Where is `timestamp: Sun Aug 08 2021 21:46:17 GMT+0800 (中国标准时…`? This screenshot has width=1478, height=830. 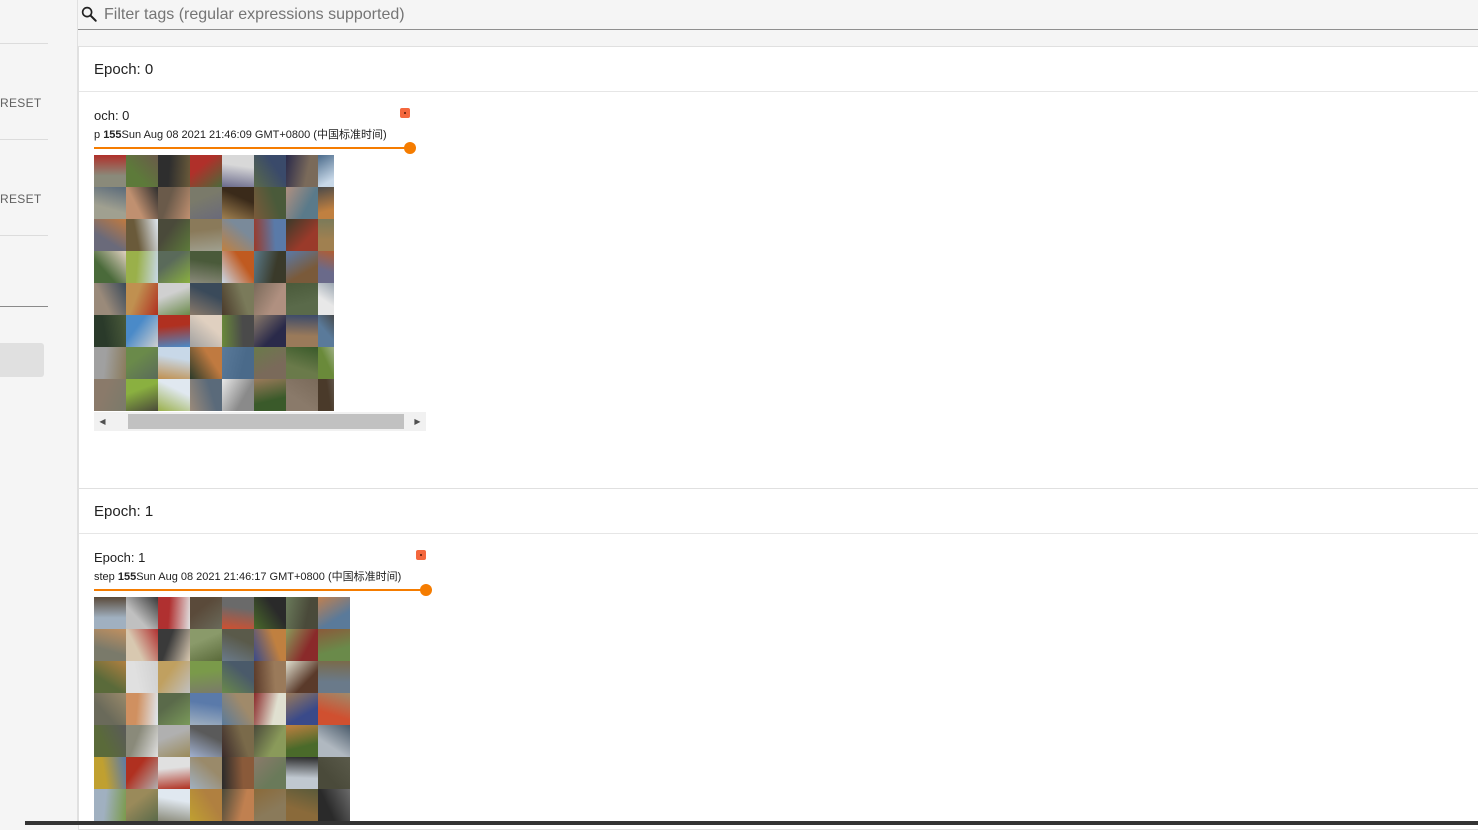
timestamp: Sun Aug 08 2021 21:46:17 GMT+0800 (中国标准时… is located at coordinates (269, 577).